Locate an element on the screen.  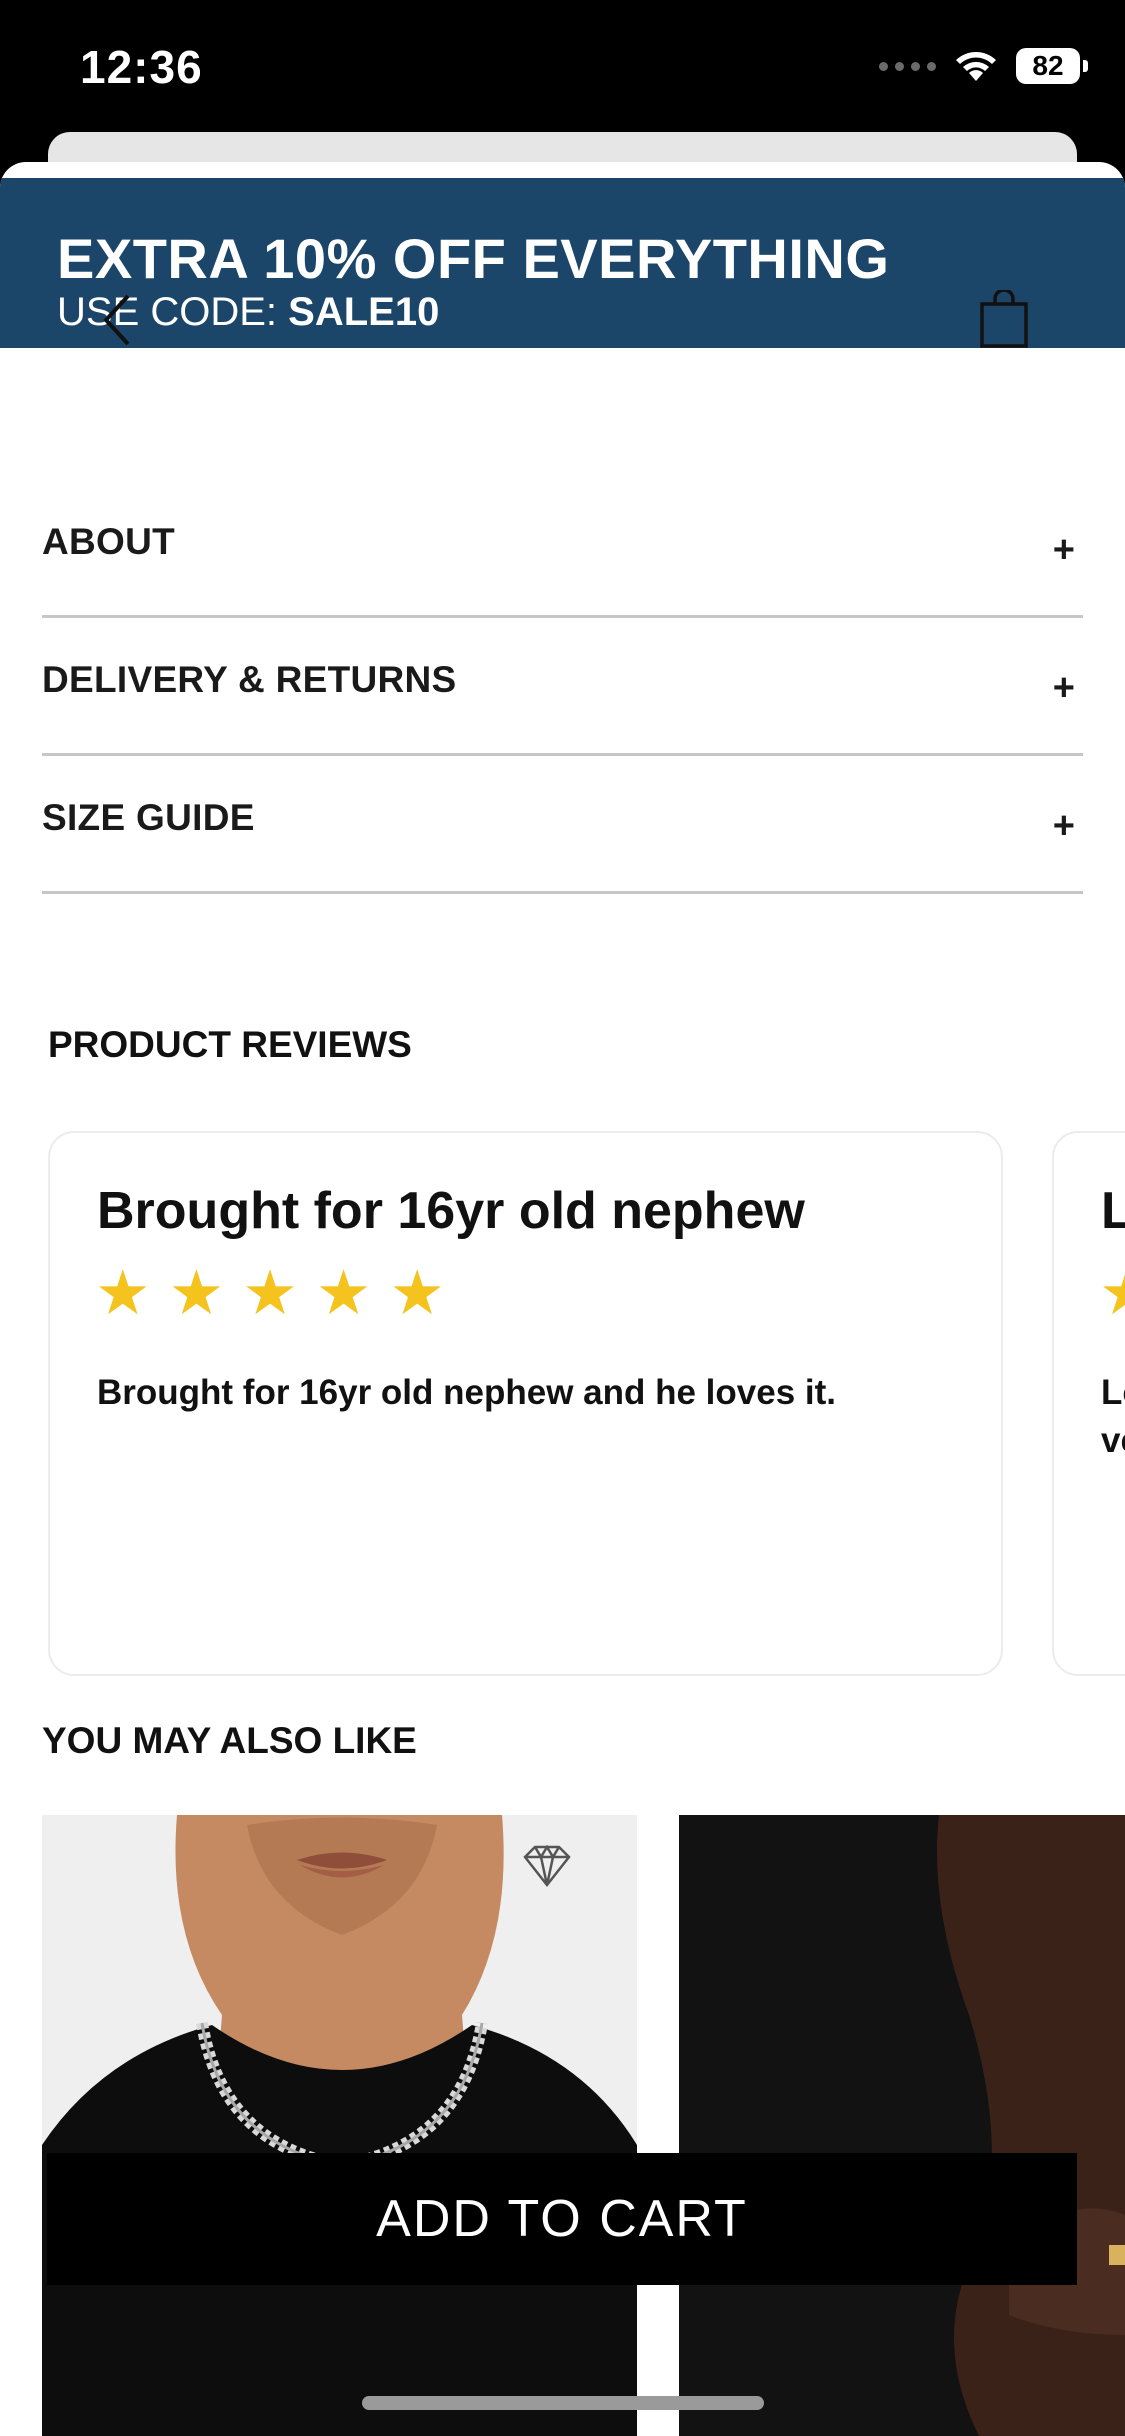
review-title: L is located at coordinates (1113, 1211).